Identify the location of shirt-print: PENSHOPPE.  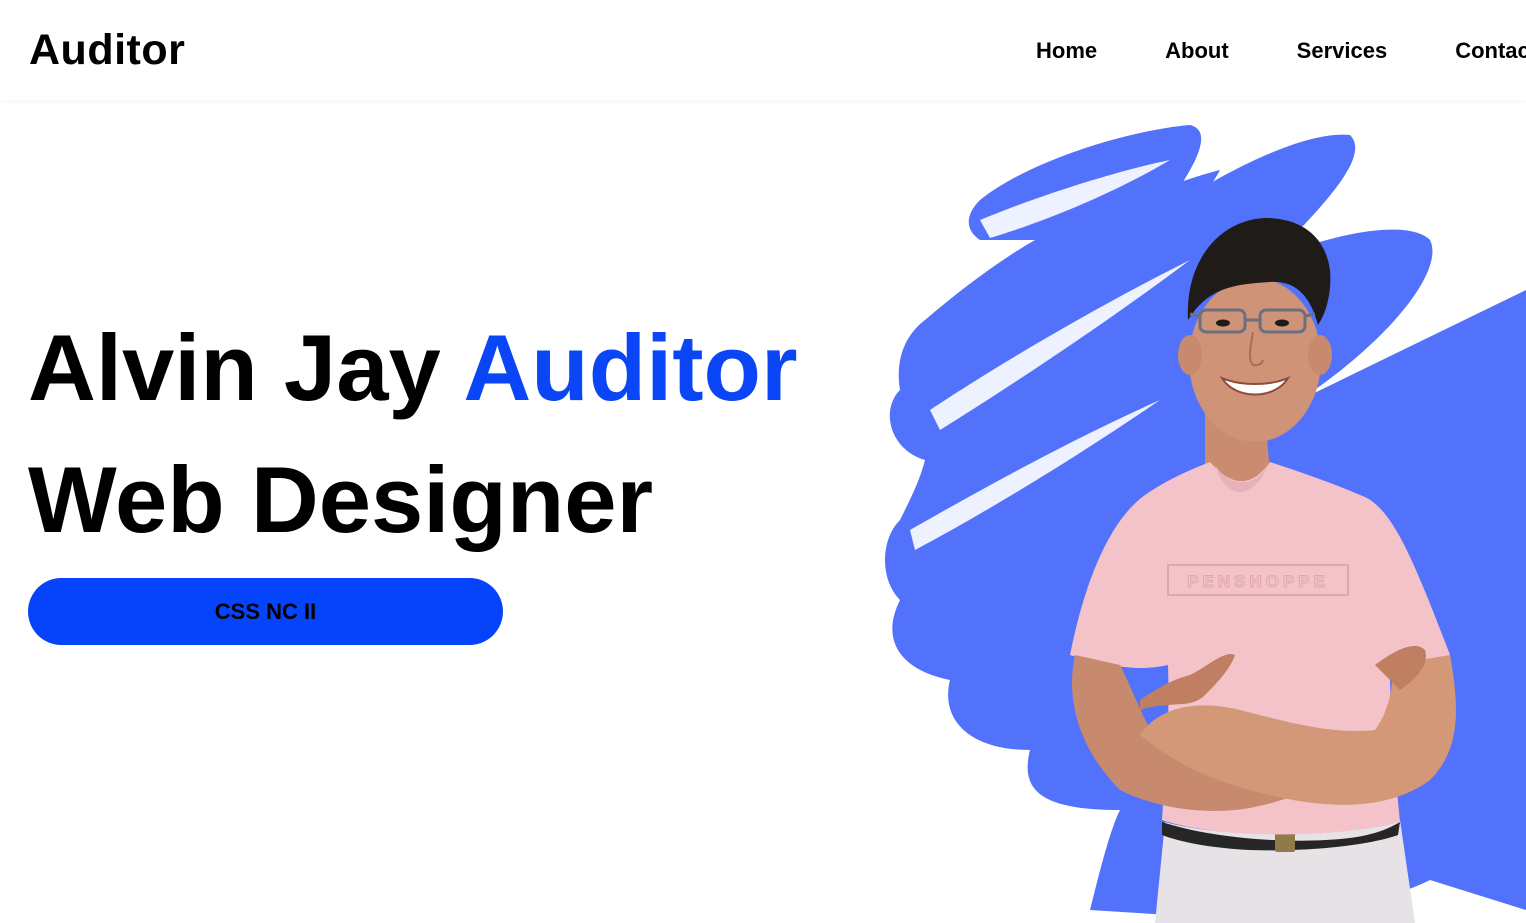
(1258, 581).